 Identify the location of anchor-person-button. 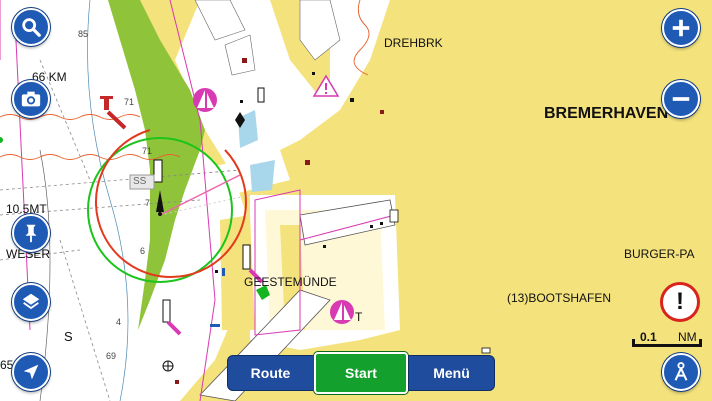
(681, 372).